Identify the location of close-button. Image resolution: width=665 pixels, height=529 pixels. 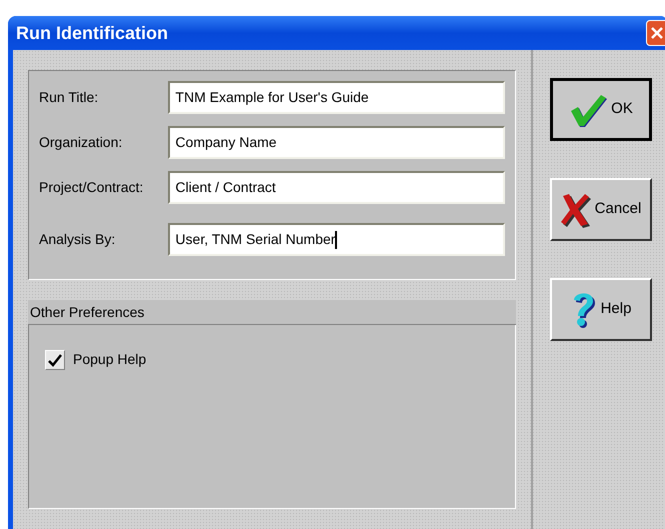
(655, 33).